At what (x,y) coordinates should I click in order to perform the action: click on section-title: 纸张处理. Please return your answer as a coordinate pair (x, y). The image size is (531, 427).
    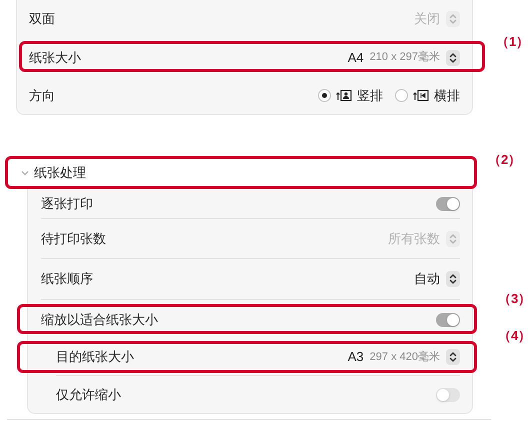
    Looking at the image, I should click on (60, 173).